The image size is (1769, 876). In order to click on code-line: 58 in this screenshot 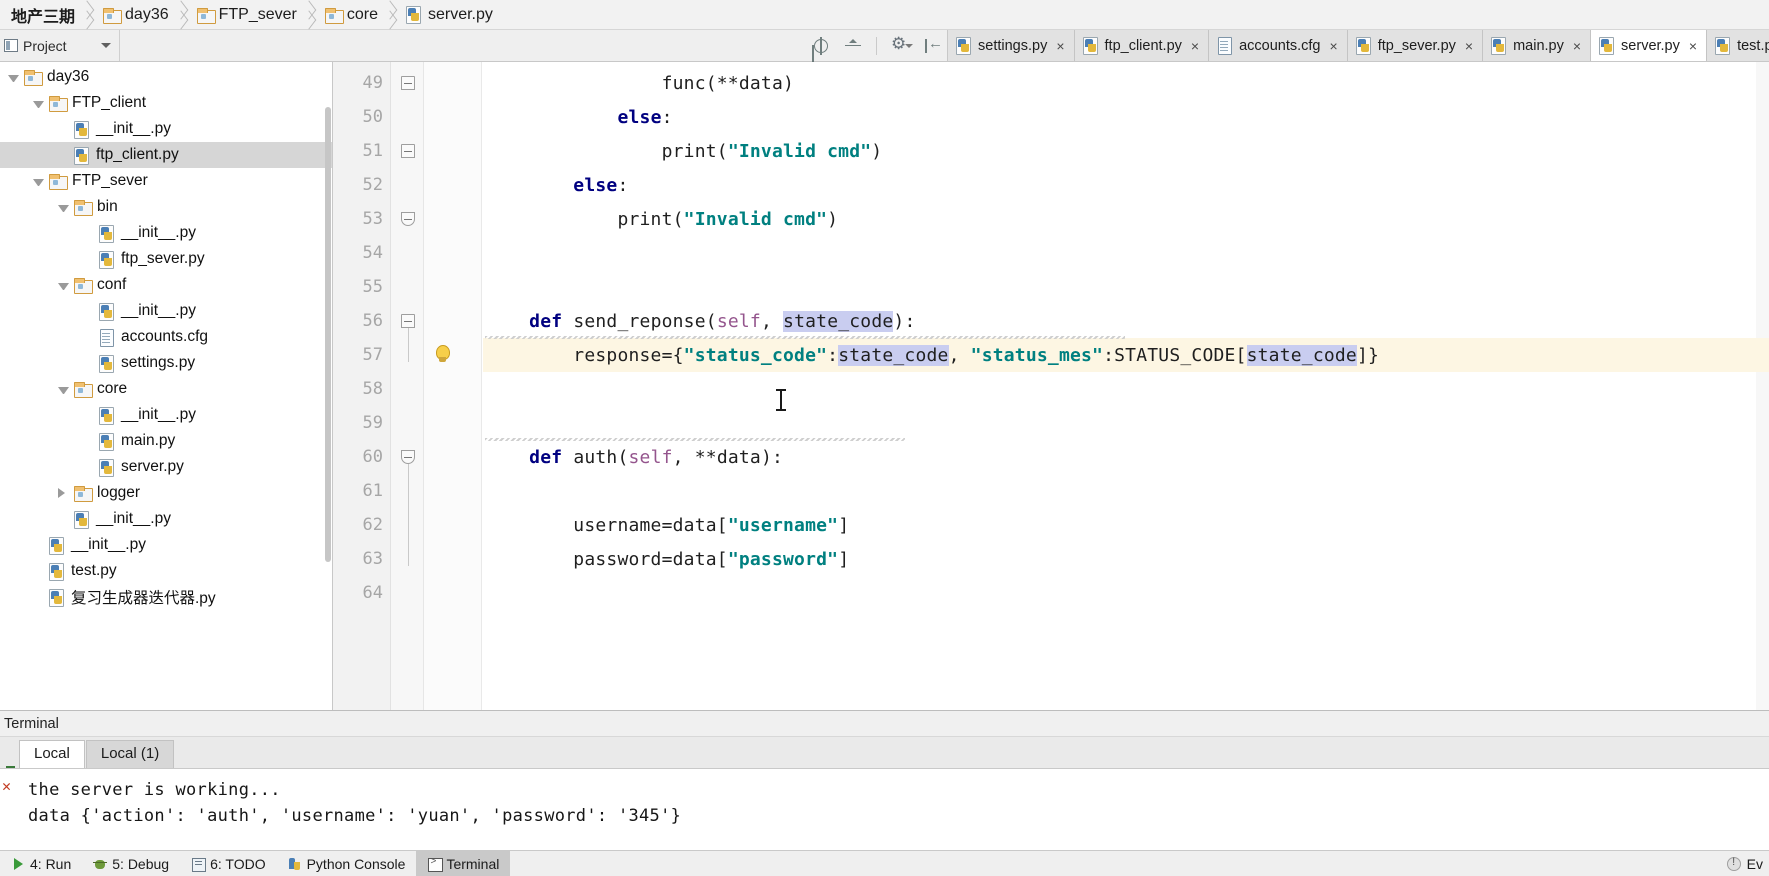, I will do `click(1051, 389)`.